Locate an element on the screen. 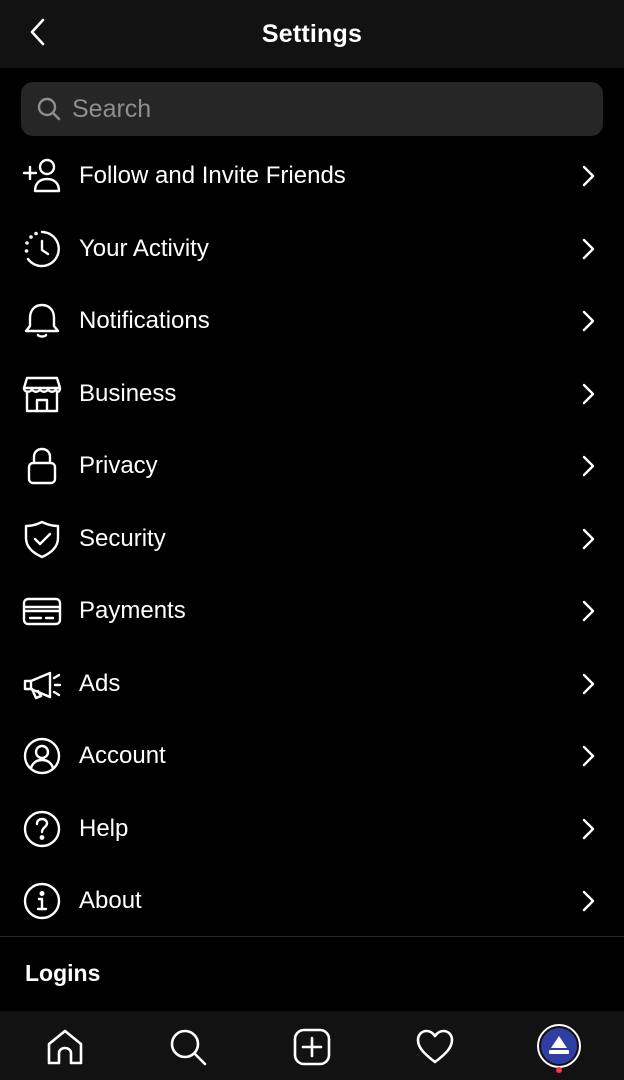  activity-clock-icon is located at coordinates (42, 249).